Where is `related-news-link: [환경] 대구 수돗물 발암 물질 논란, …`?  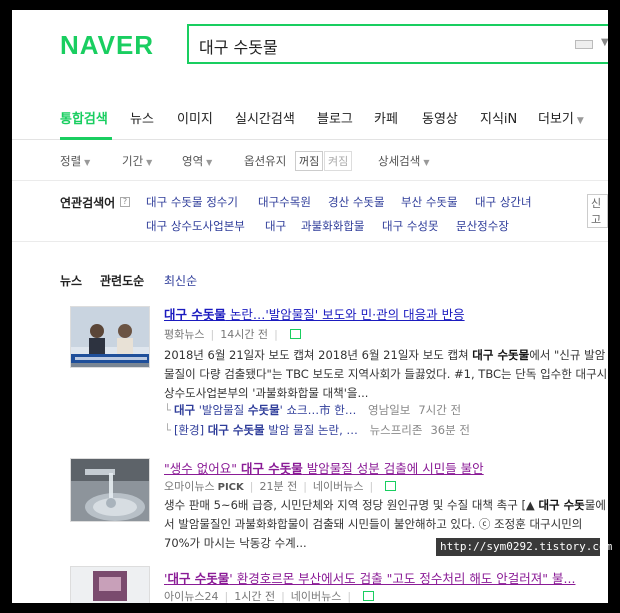 related-news-link: [환경] 대구 수돗물 발암 물질 논란, … is located at coordinates (266, 430).